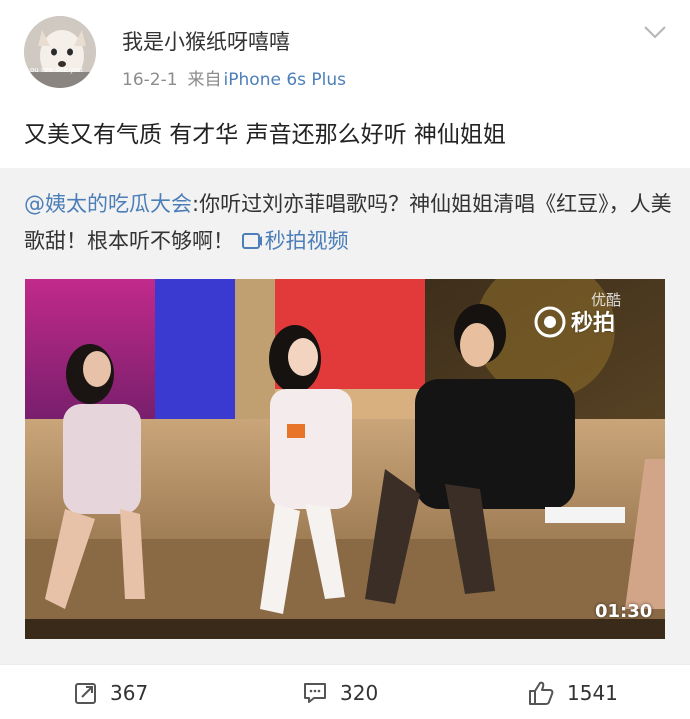 This screenshot has height=719, width=690. Describe the element at coordinates (541, 693) in the screenshot. I see `like-icon` at that location.